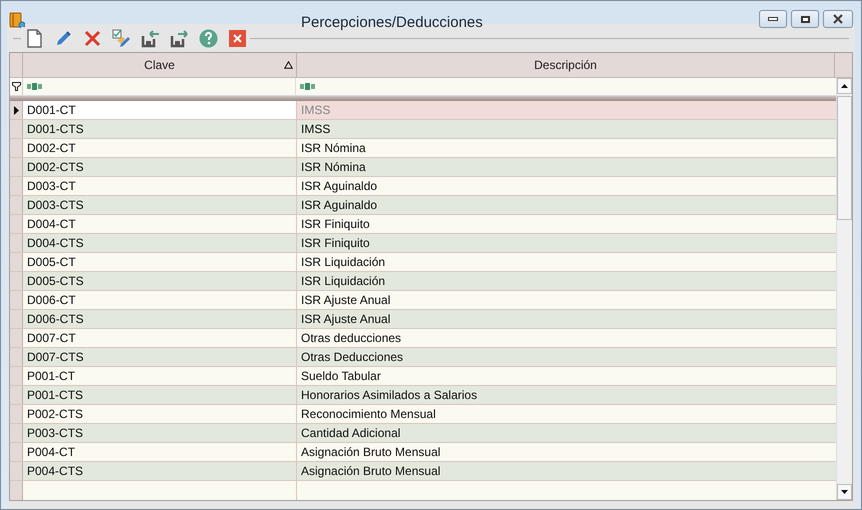 The width and height of the screenshot is (862, 510). What do you see at coordinates (160, 224) in the screenshot?
I see `table-cell: D004-CT` at bounding box center [160, 224].